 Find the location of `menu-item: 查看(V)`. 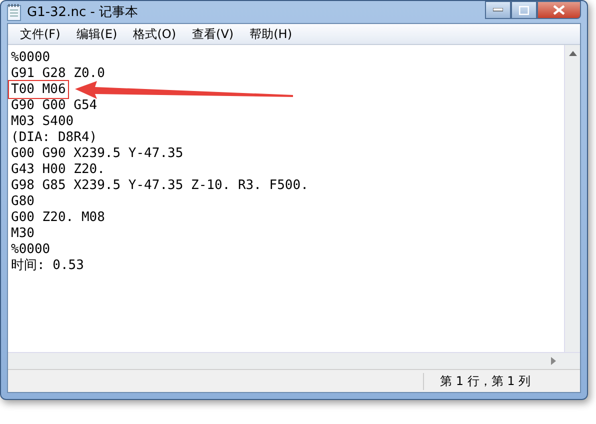

menu-item: 查看(V) is located at coordinates (213, 34).